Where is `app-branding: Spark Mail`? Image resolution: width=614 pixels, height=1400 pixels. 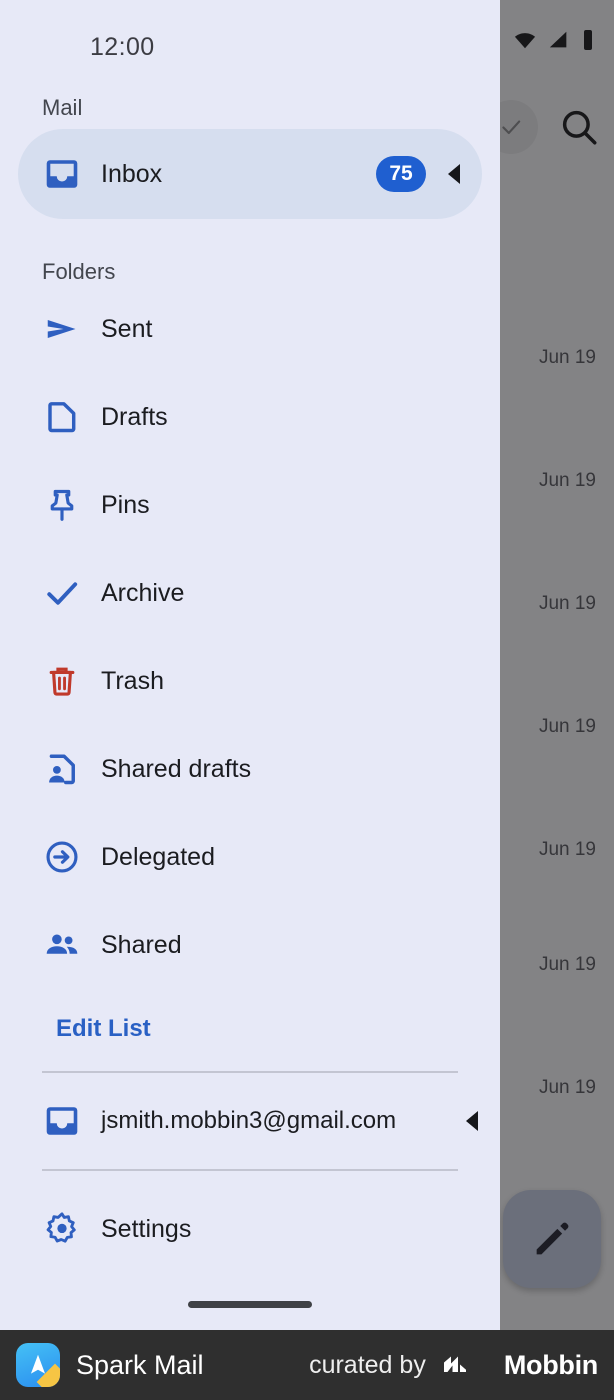 app-branding: Spark Mail is located at coordinates (110, 1365).